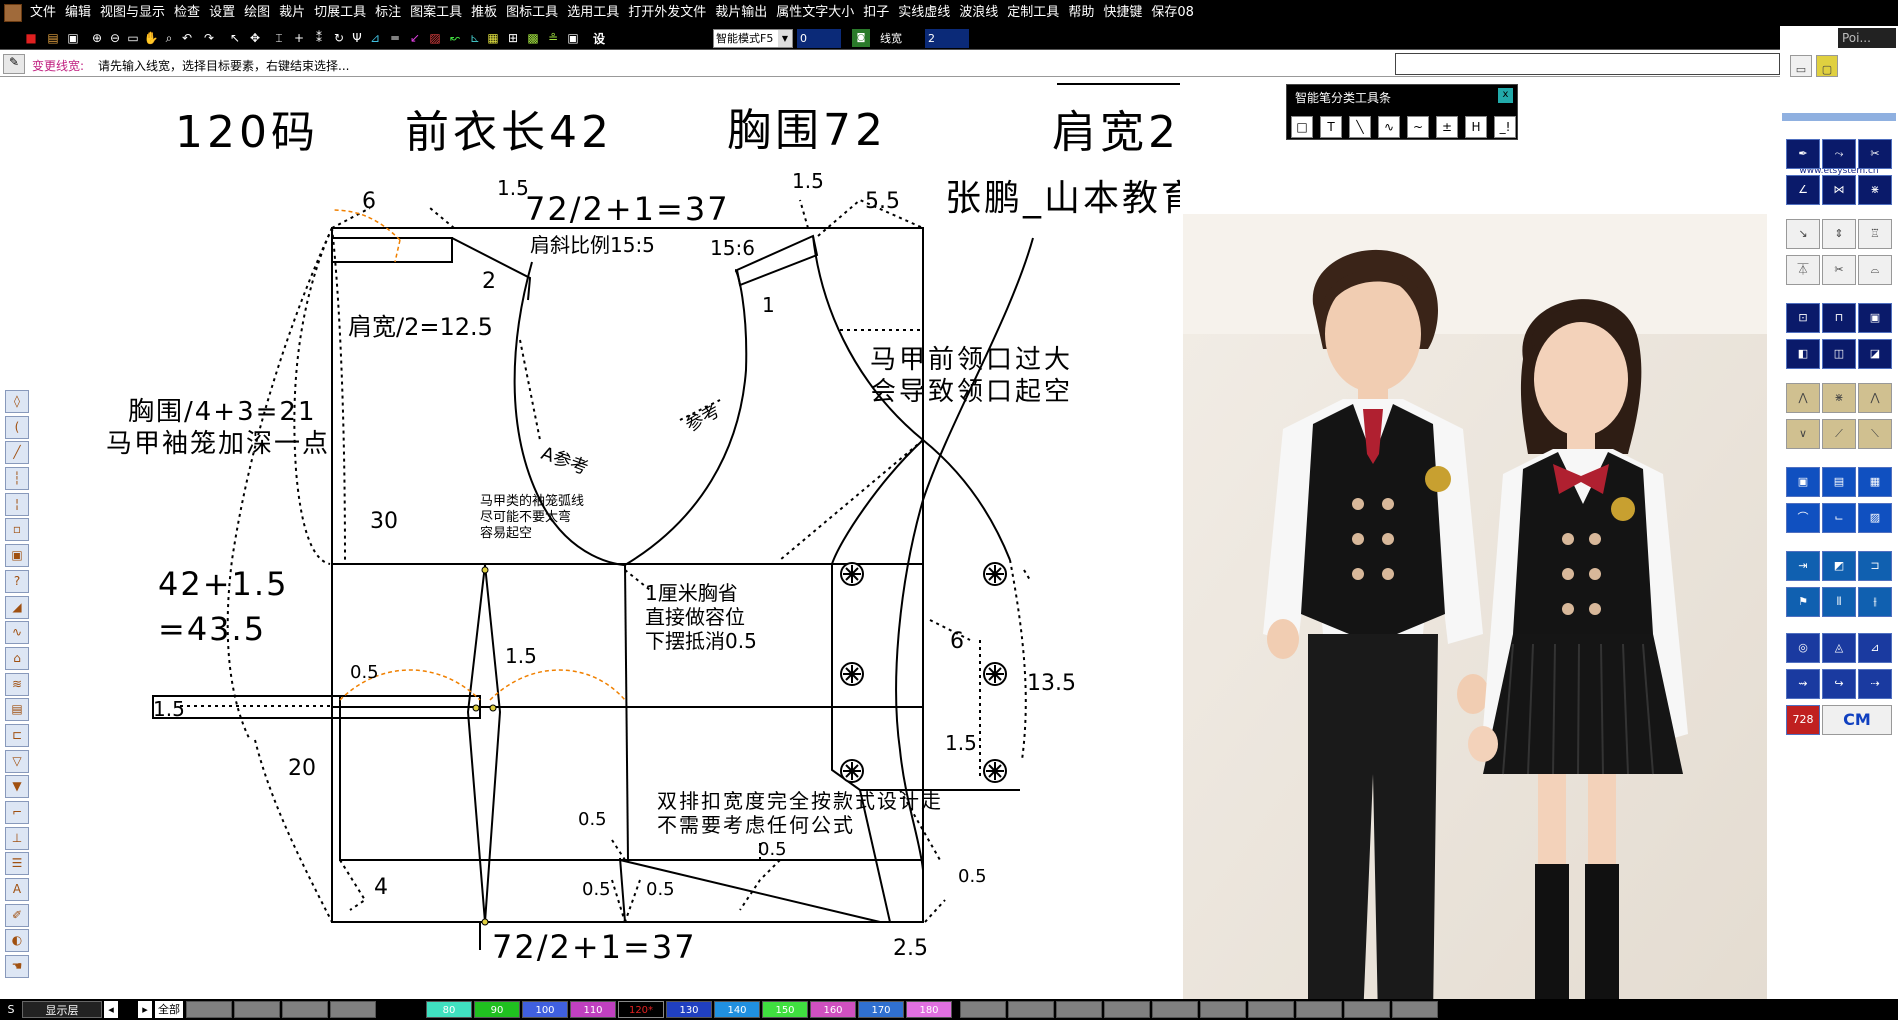  Describe the element at coordinates (599, 38) in the screenshot. I see `settings-label: 设` at that location.